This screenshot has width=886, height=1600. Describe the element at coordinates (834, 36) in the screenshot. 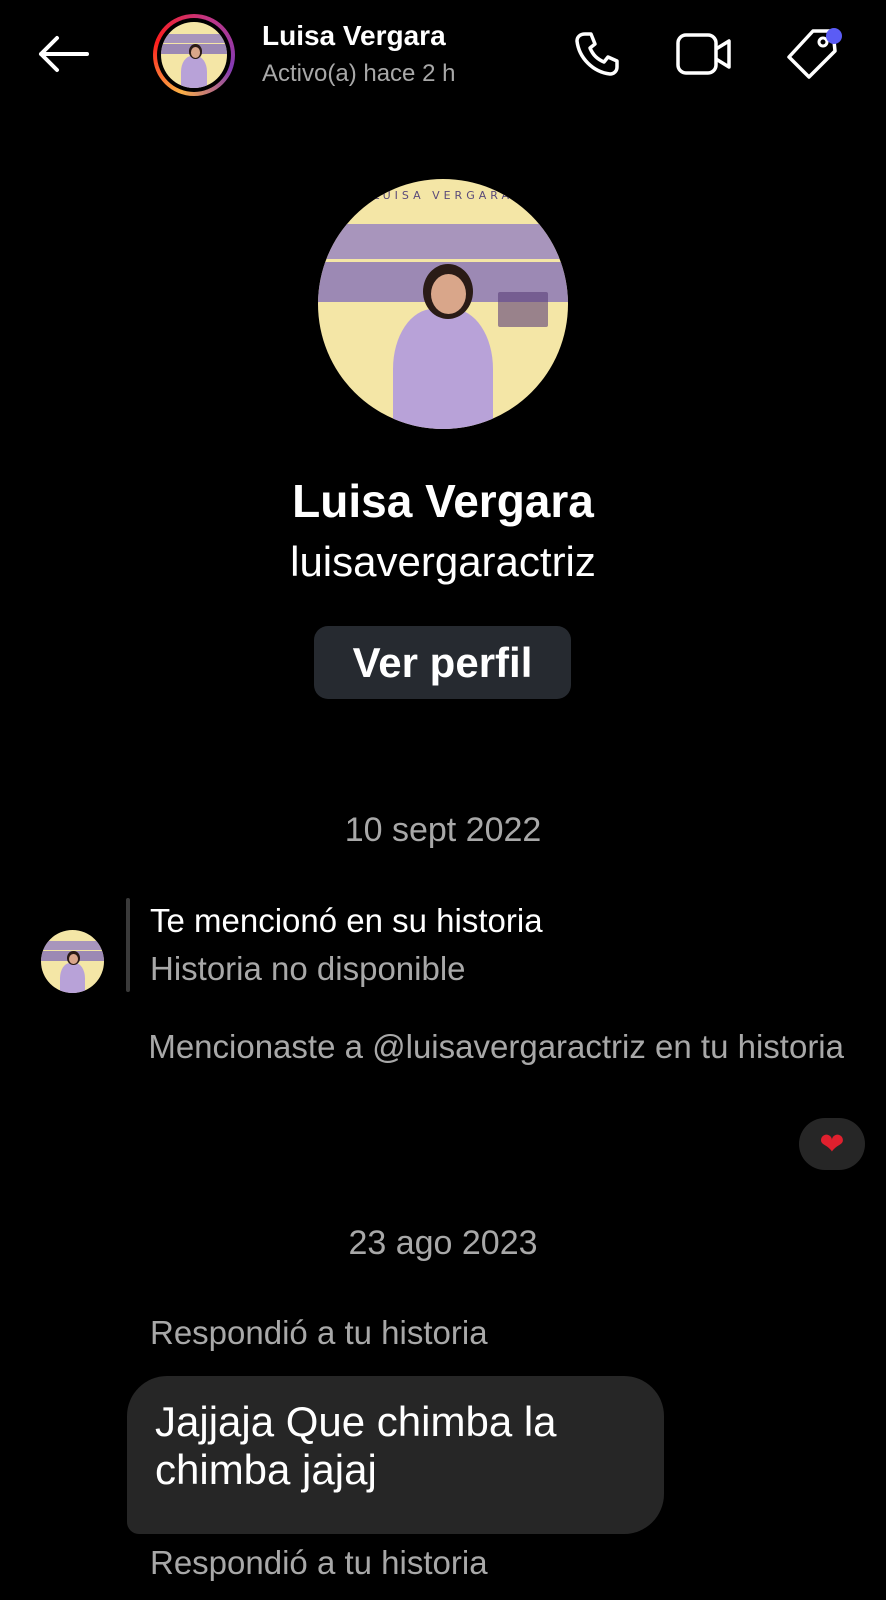

I see `notification-dot` at that location.